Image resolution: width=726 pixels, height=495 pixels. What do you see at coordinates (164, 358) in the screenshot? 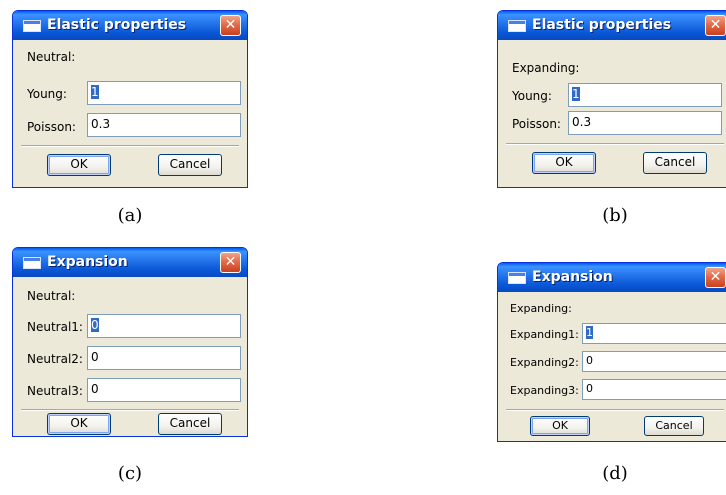
I see `neutral2-input: 0` at bounding box center [164, 358].